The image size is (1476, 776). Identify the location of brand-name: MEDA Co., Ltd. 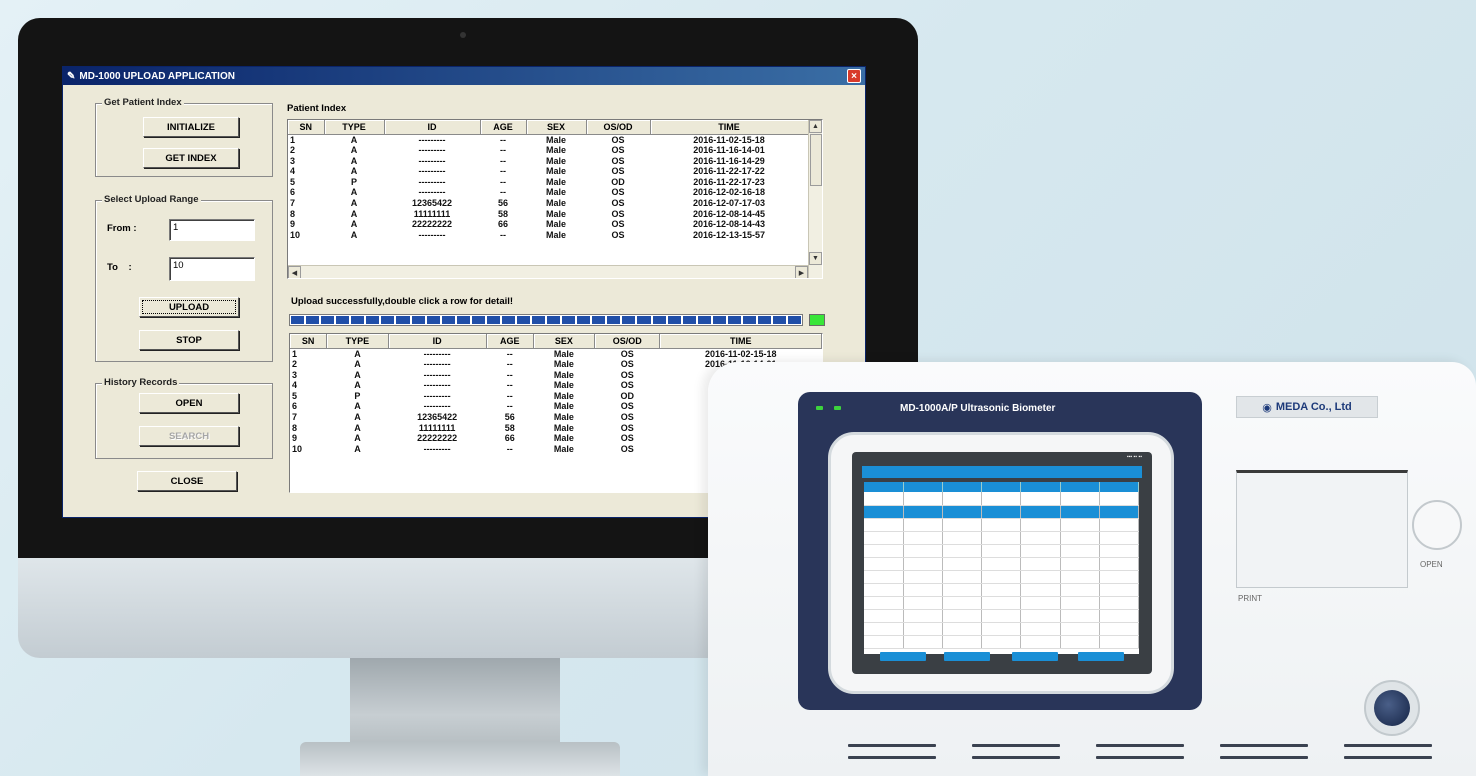
(1313, 407).